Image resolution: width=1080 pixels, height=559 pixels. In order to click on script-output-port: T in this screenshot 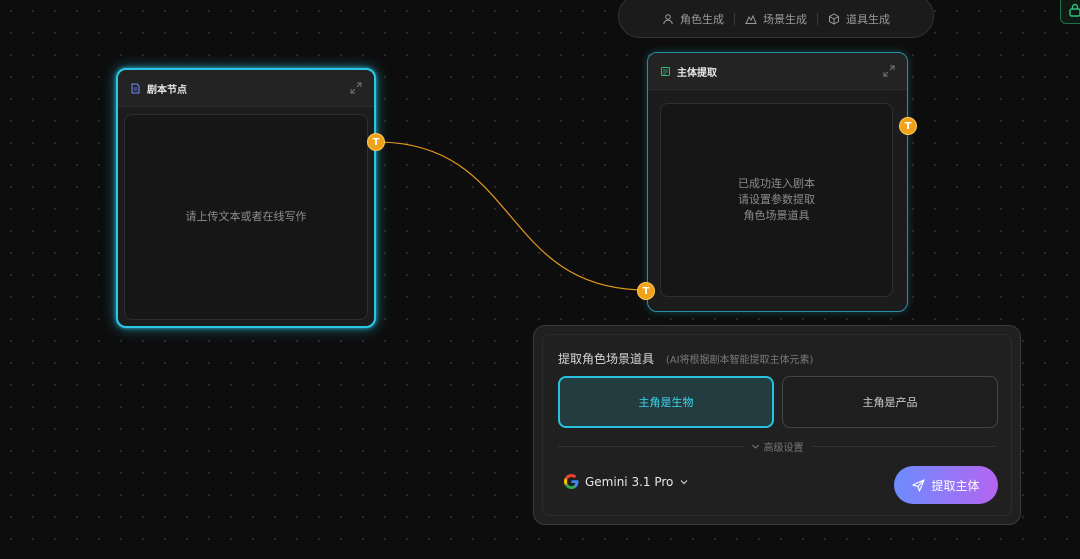, I will do `click(376, 142)`.